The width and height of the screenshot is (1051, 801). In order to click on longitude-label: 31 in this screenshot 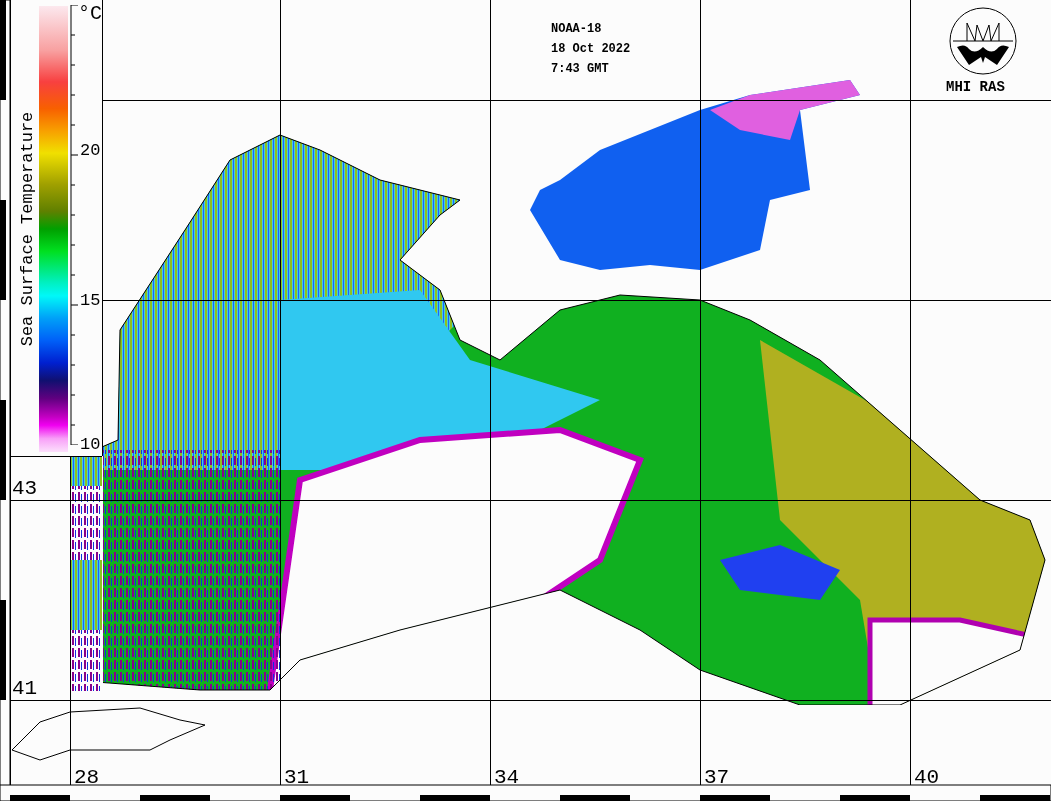, I will do `click(297, 777)`.